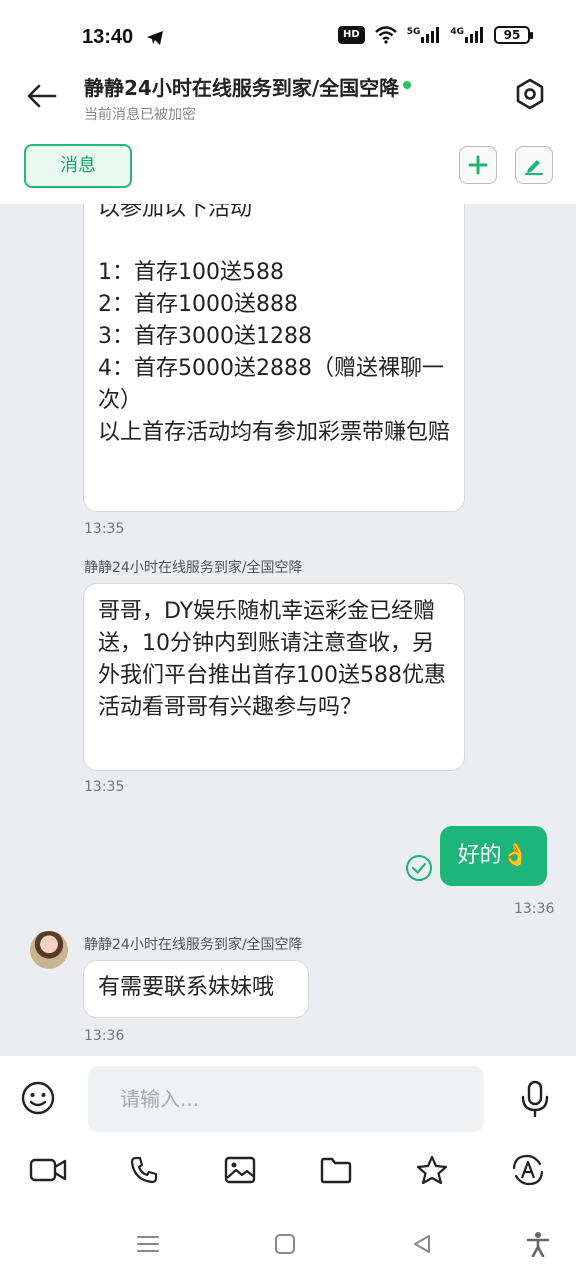 Image resolution: width=576 pixels, height=1280 pixels. I want to click on message-bubble: 有需要联系妹妹哦, so click(196, 989).